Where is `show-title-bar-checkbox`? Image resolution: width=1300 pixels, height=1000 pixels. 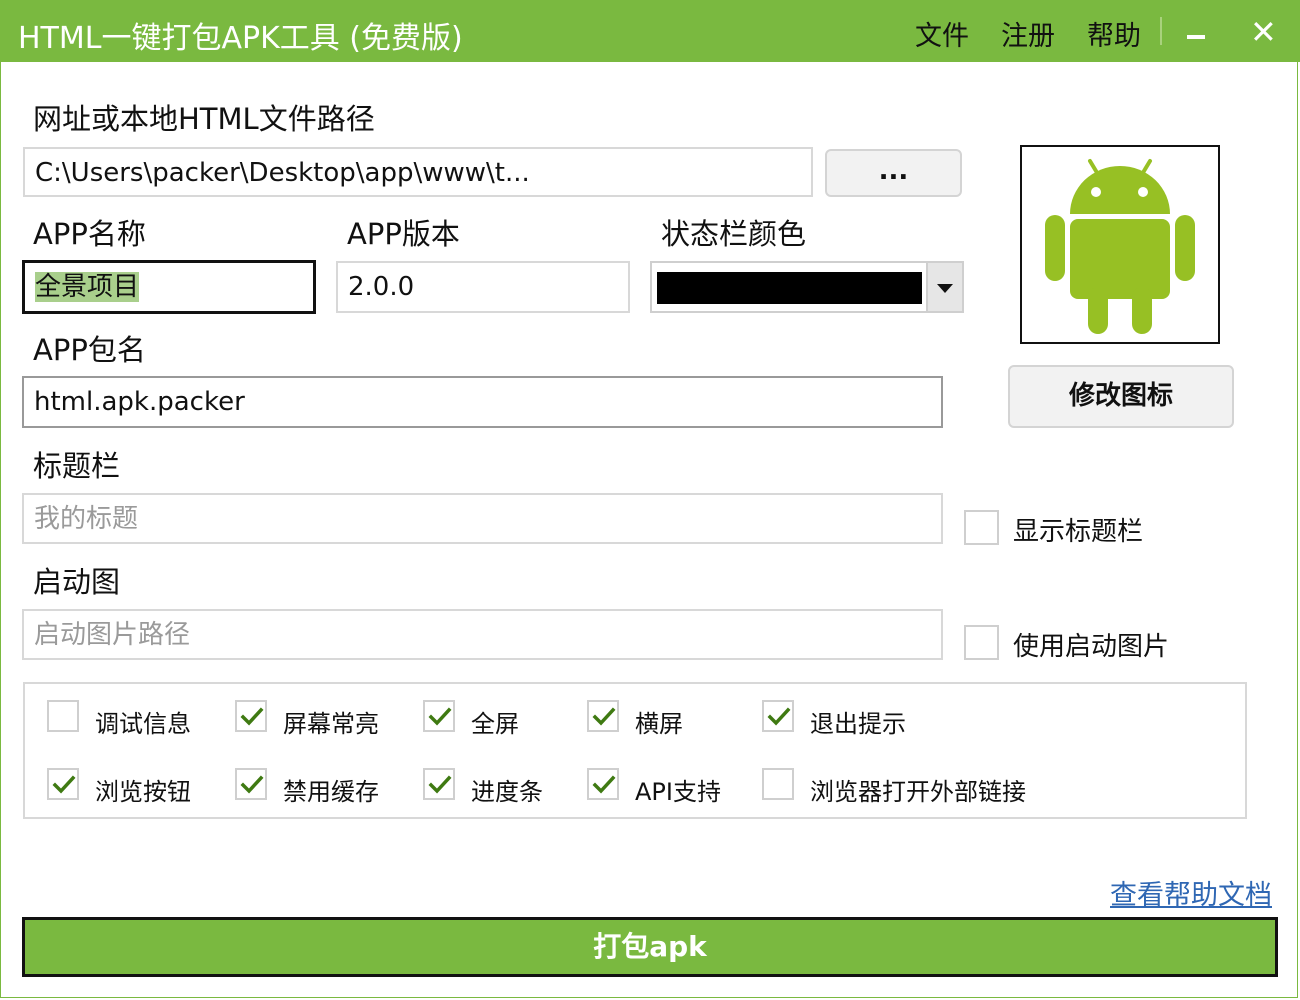
show-title-bar-checkbox is located at coordinates (981, 527).